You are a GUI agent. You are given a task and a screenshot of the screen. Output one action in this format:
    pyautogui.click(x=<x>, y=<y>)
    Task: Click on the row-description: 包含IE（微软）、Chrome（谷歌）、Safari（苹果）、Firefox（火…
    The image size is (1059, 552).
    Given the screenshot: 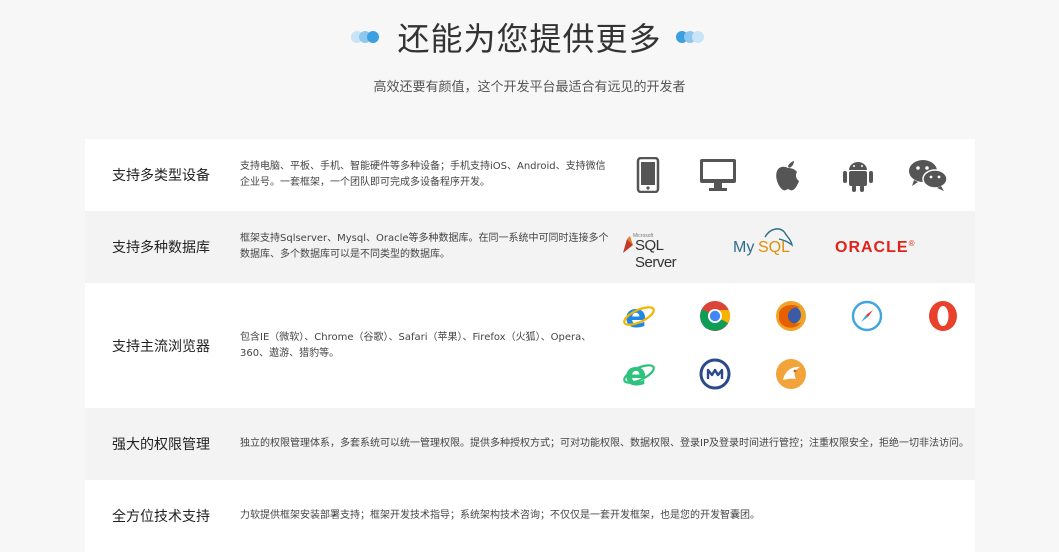 What is the action you would take?
    pyautogui.click(x=416, y=345)
    